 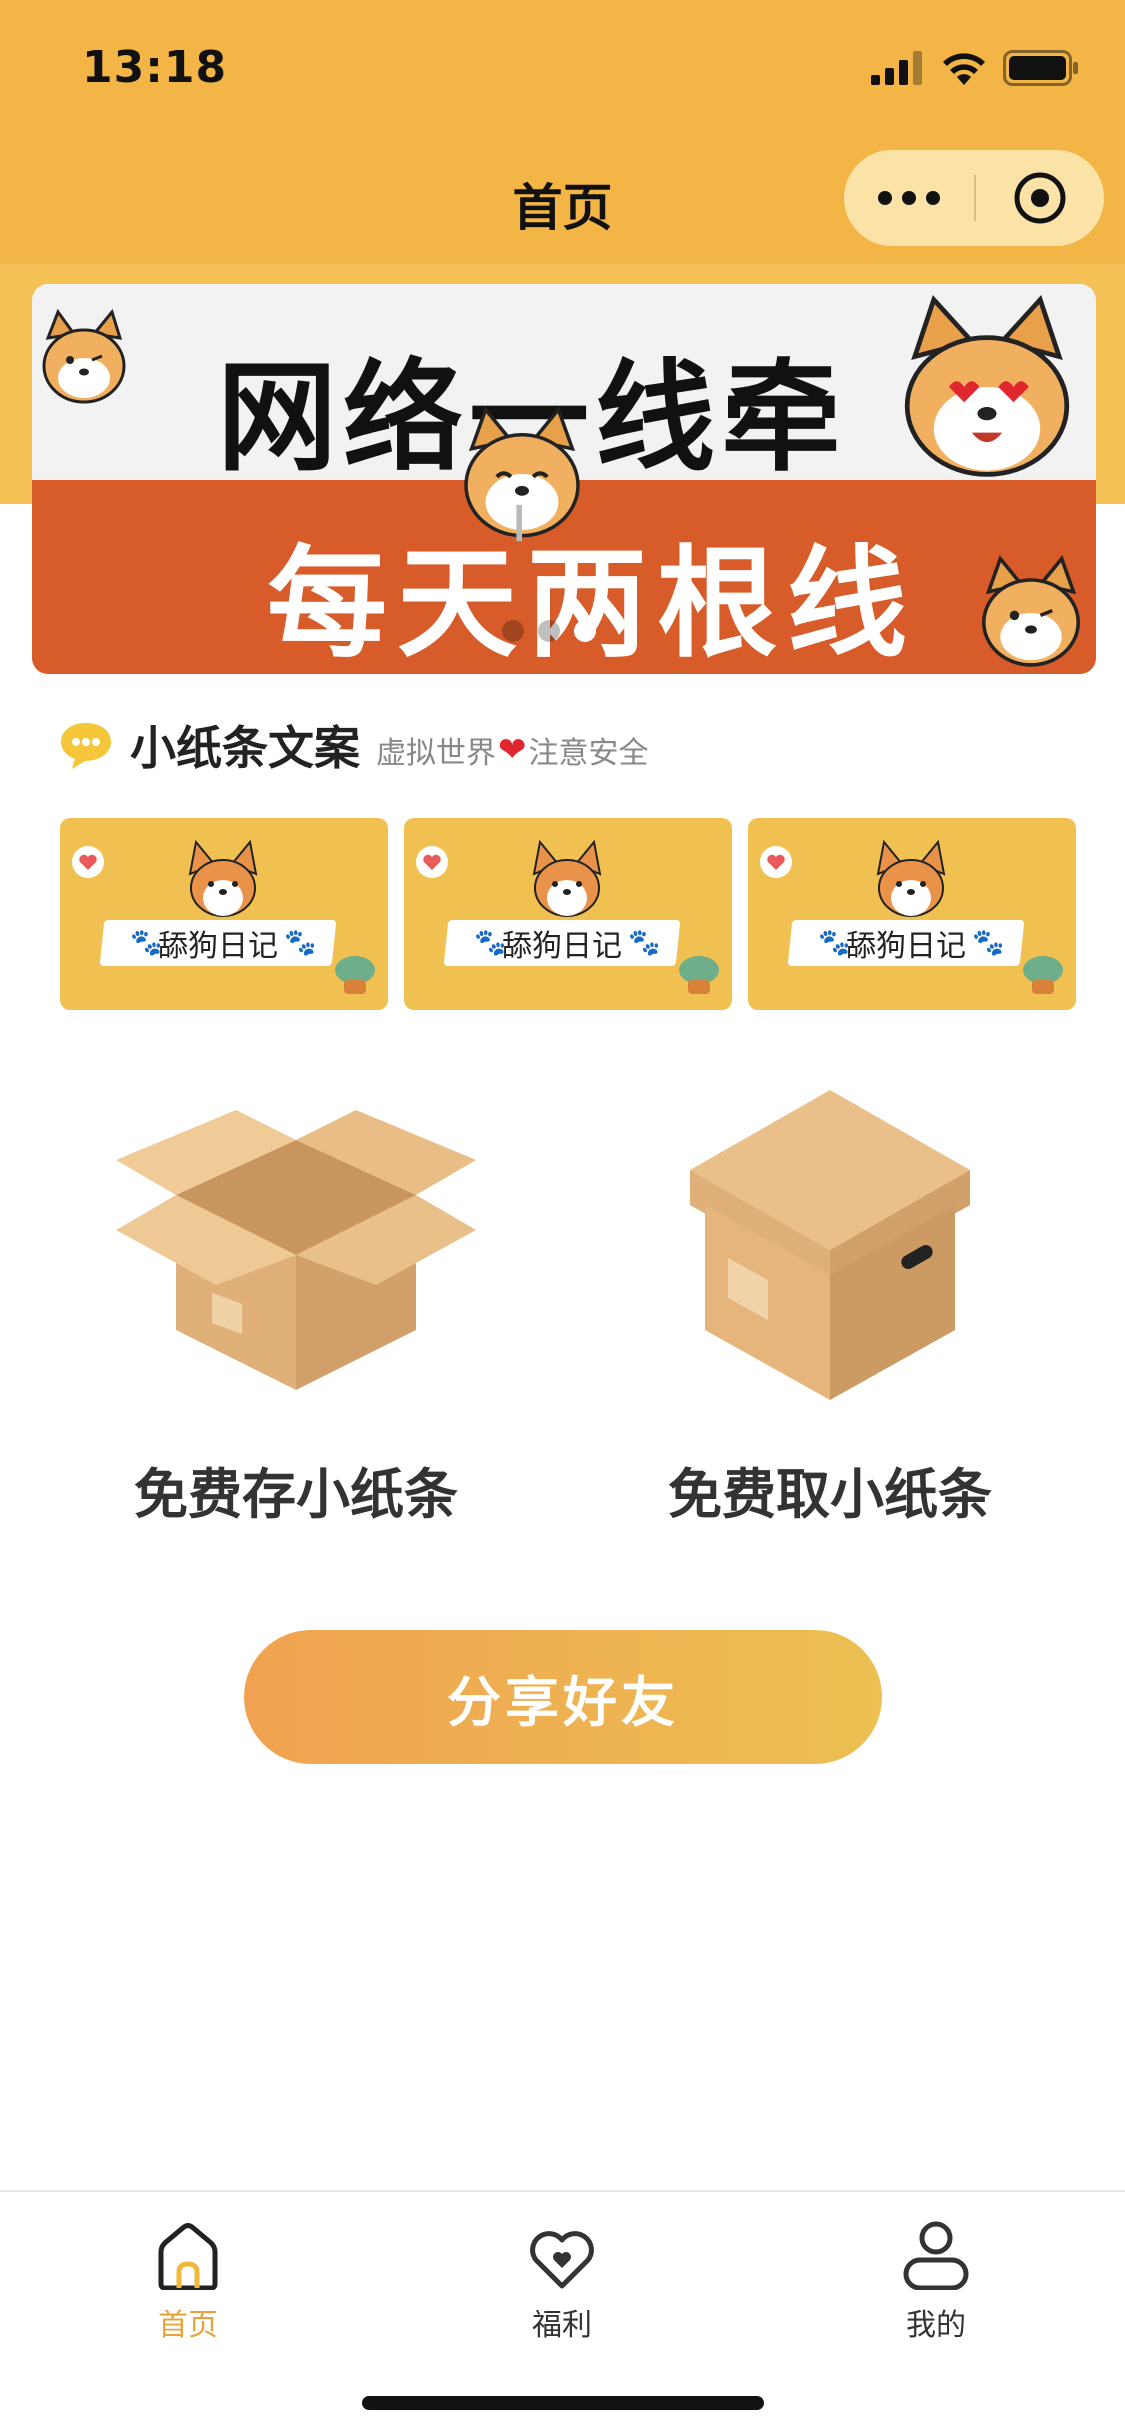 What do you see at coordinates (436, 753) in the screenshot?
I see `subtitle-text: 虚拟世界` at bounding box center [436, 753].